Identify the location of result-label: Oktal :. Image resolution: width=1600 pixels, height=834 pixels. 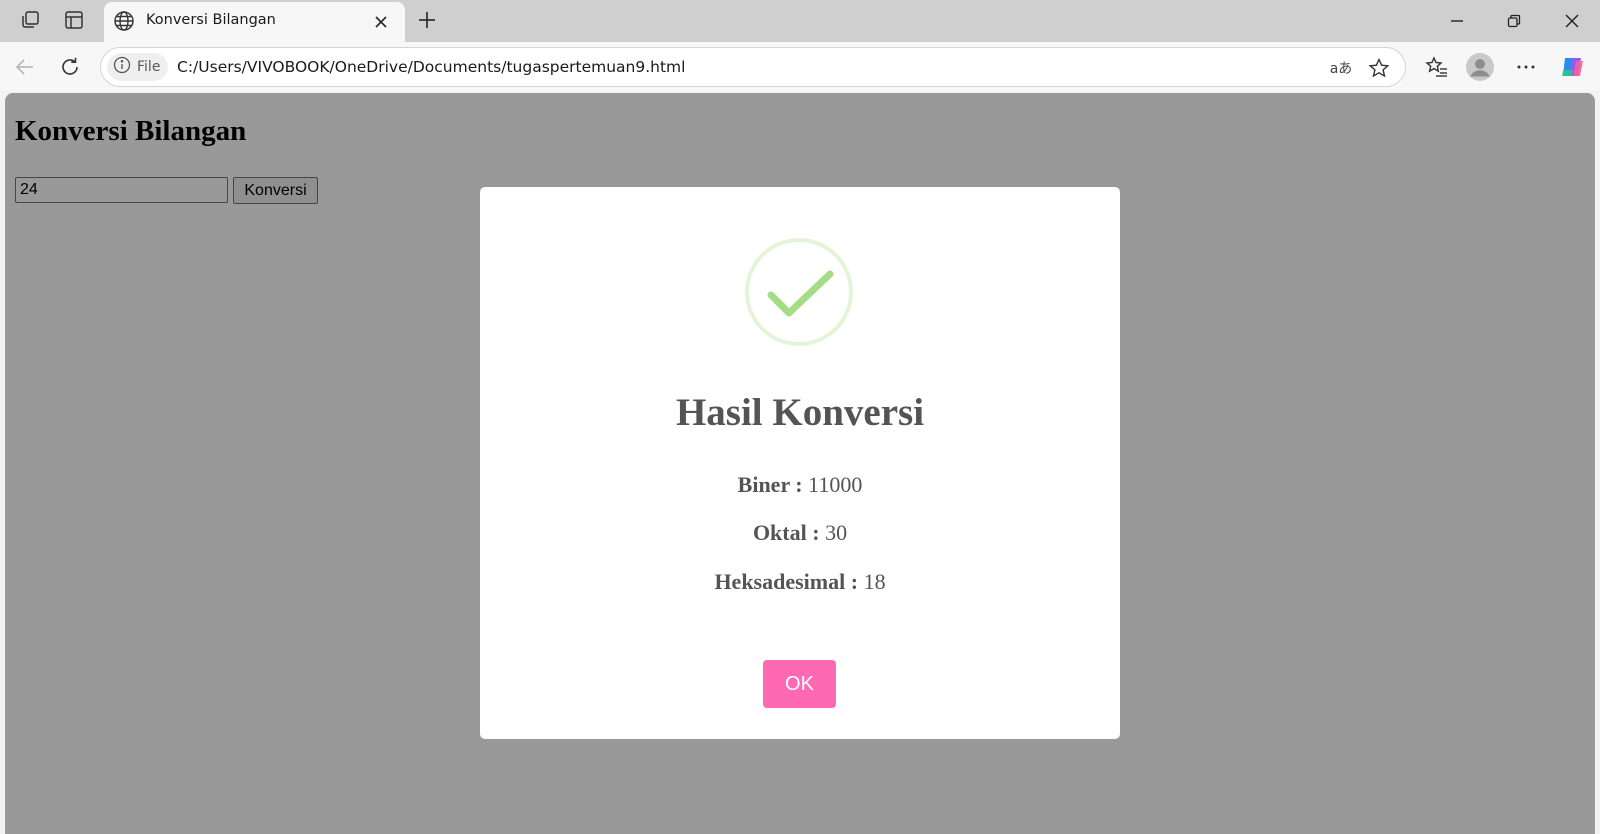
(786, 532).